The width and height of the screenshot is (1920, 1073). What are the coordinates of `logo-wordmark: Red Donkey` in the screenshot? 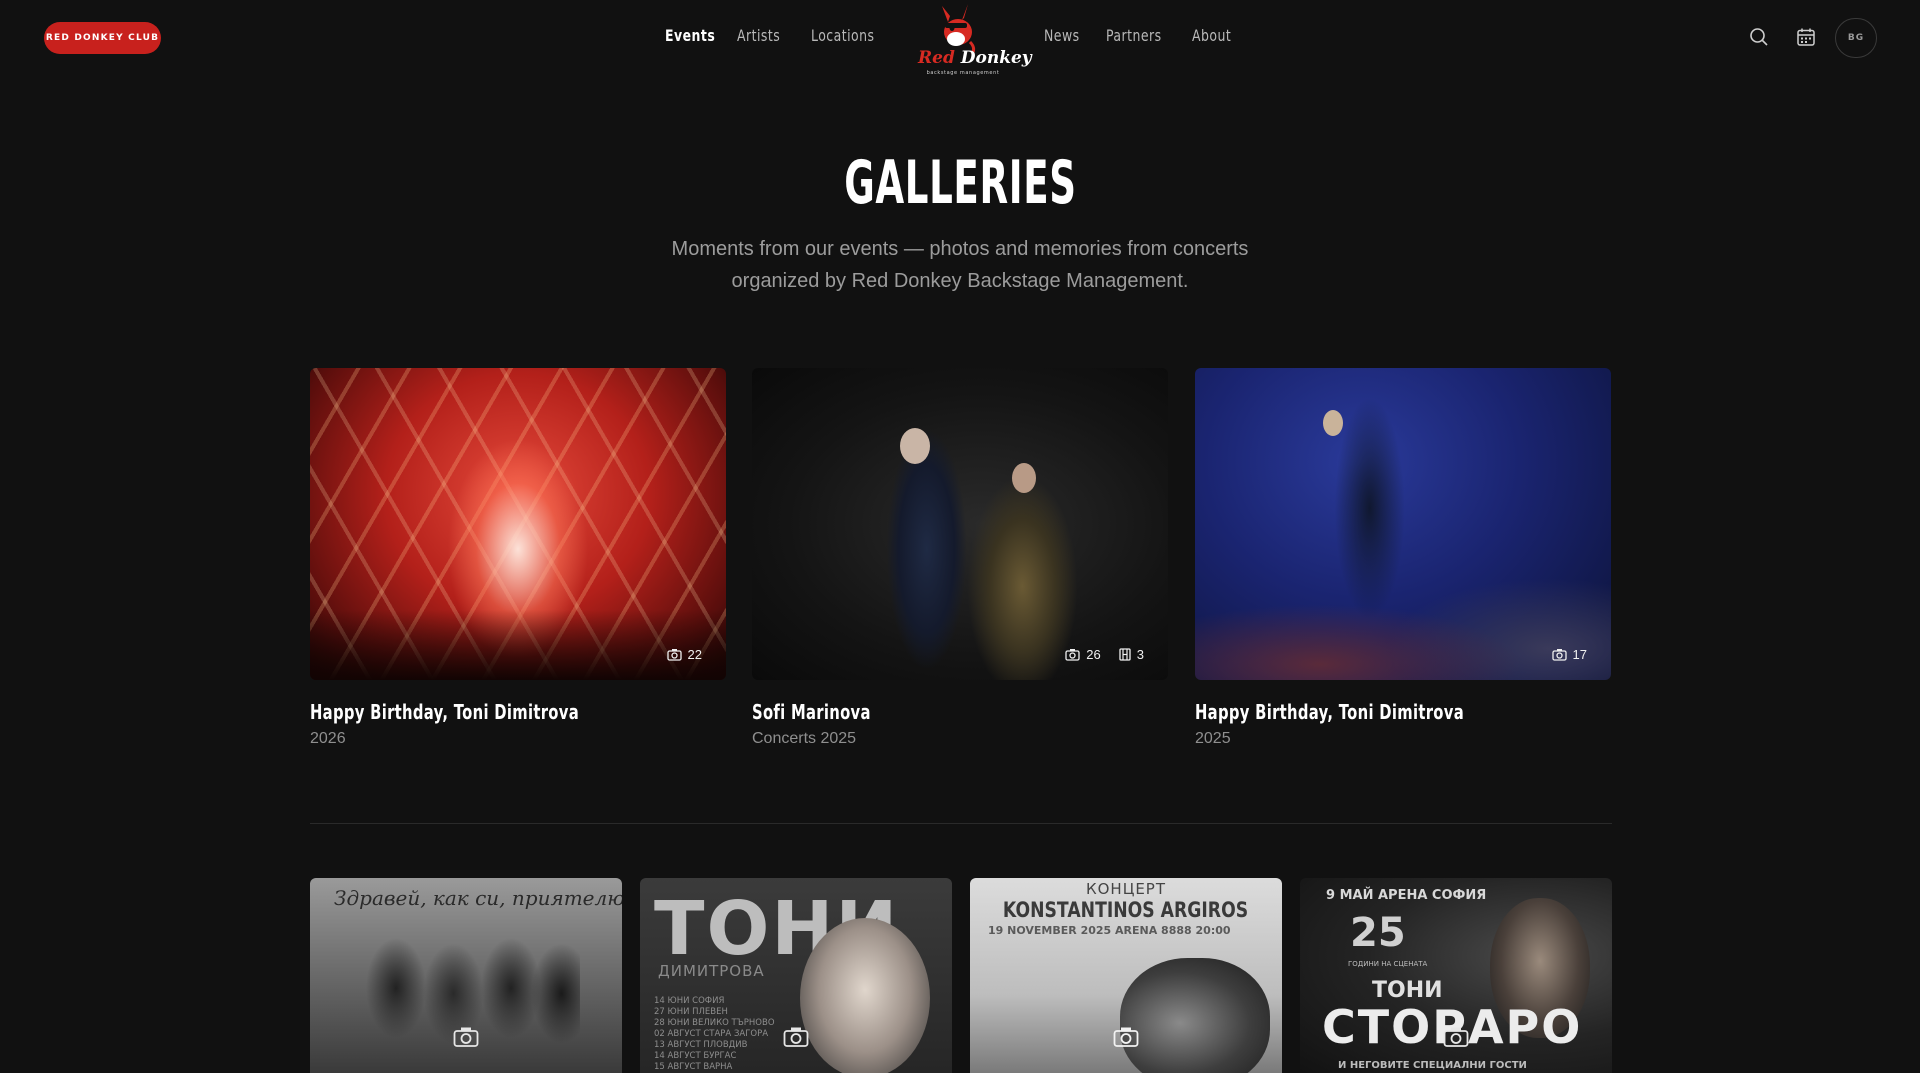 It's located at (975, 58).